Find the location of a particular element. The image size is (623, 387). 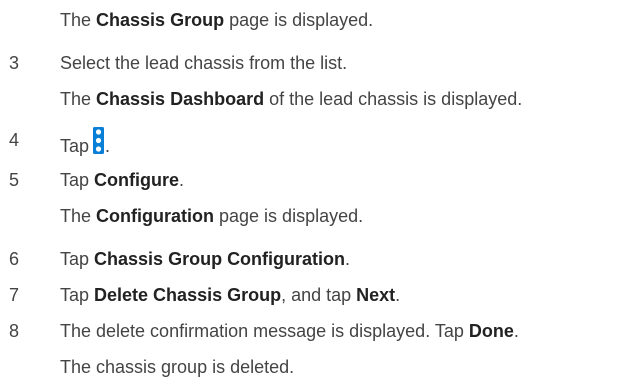

step-text: Tap Chassis Group Configuration. is located at coordinates (205, 259).